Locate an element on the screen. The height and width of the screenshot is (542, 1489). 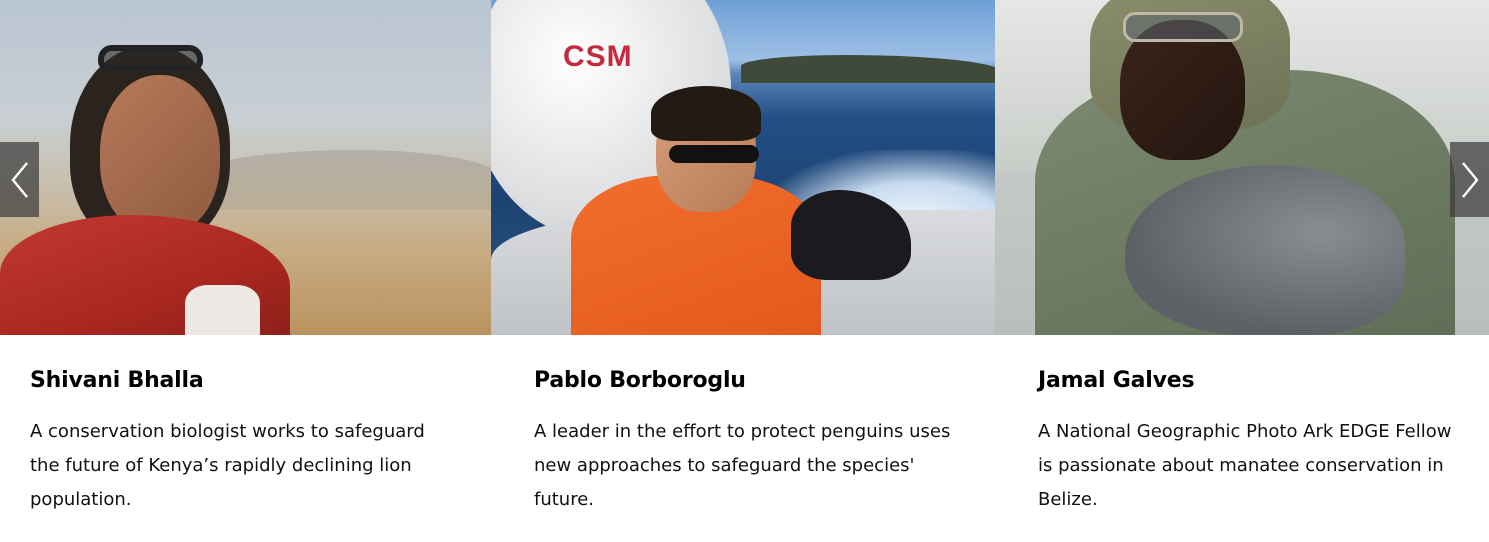
carousel-prev-button is located at coordinates (19, 179).